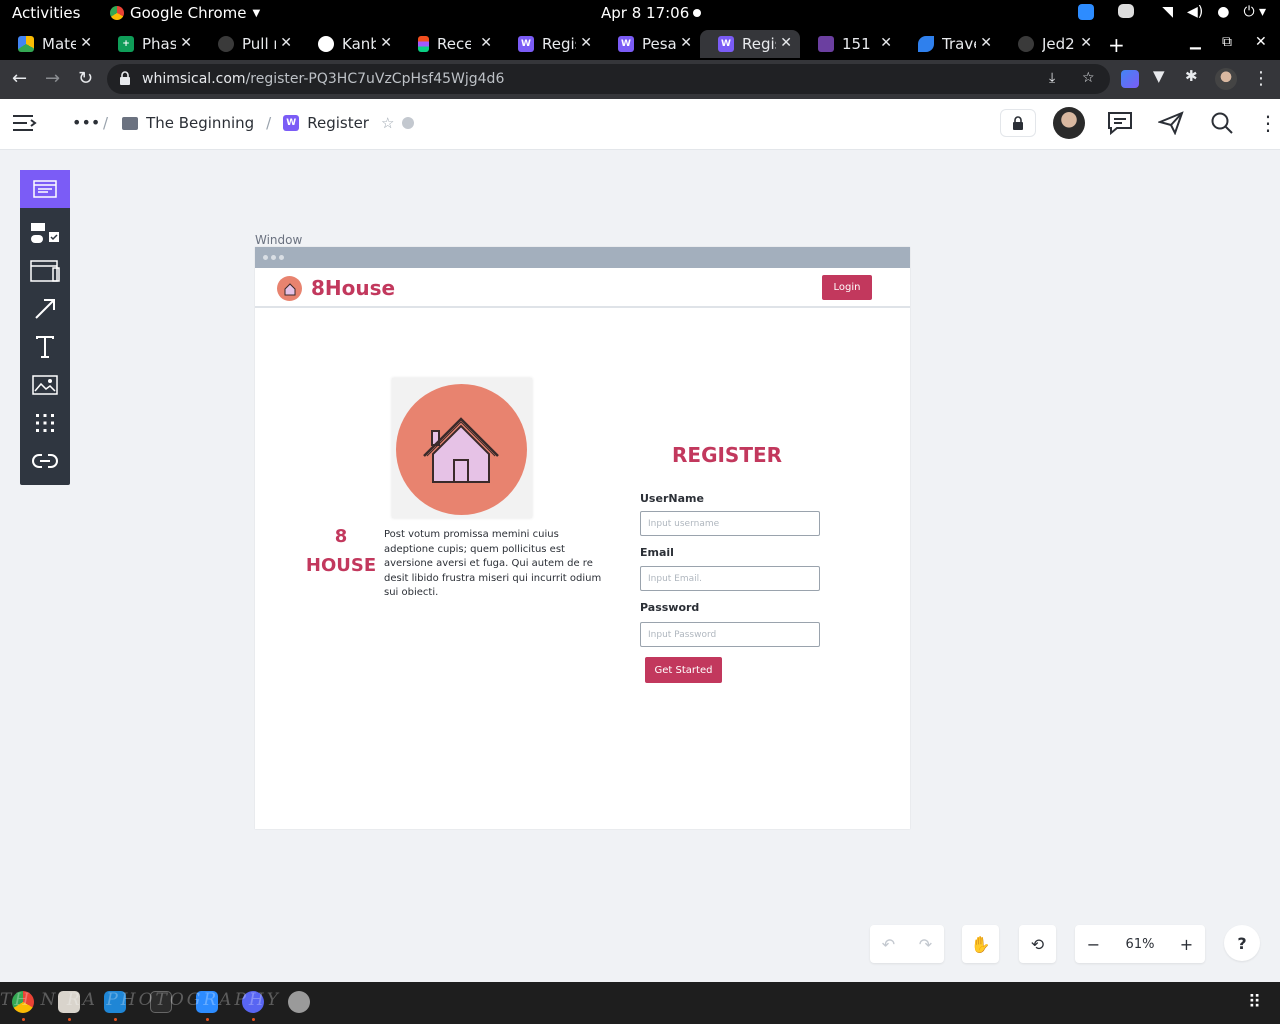  I want to click on doc-title: Register, so click(338, 123).